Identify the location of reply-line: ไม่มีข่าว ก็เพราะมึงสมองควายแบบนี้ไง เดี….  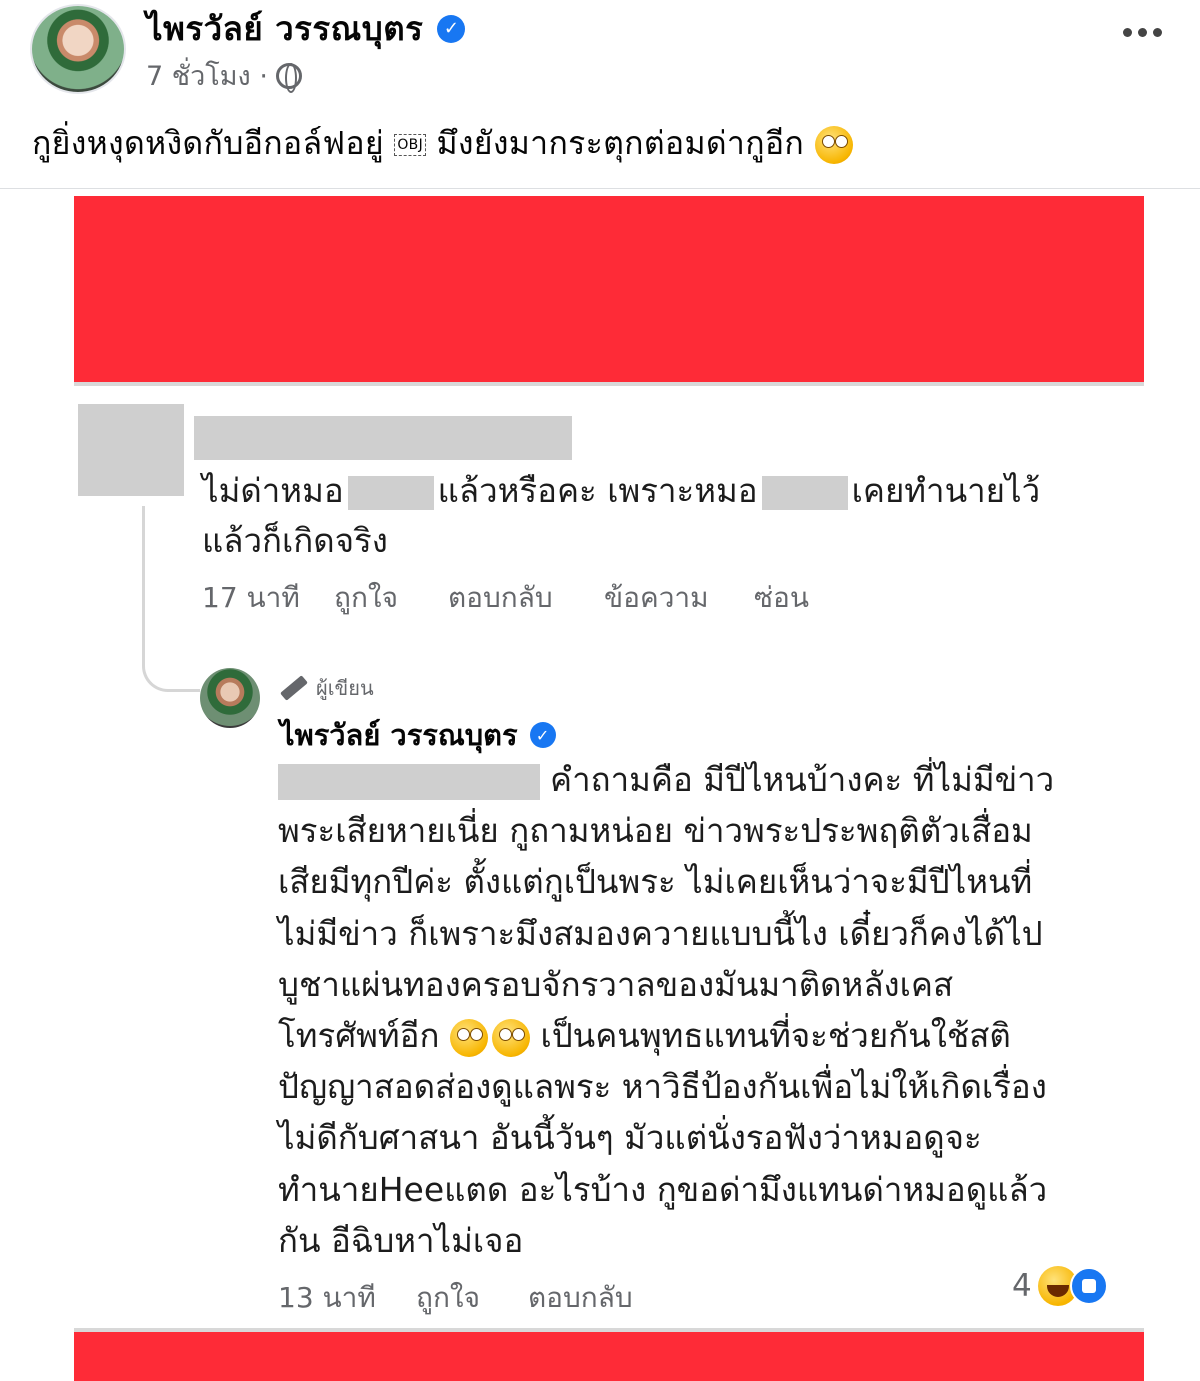
(660, 933).